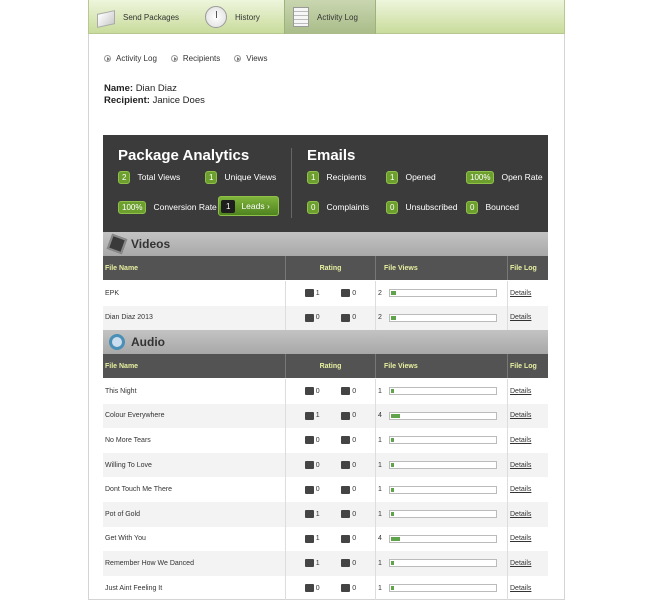  What do you see at coordinates (216, 17) in the screenshot?
I see `clock-icon` at bounding box center [216, 17].